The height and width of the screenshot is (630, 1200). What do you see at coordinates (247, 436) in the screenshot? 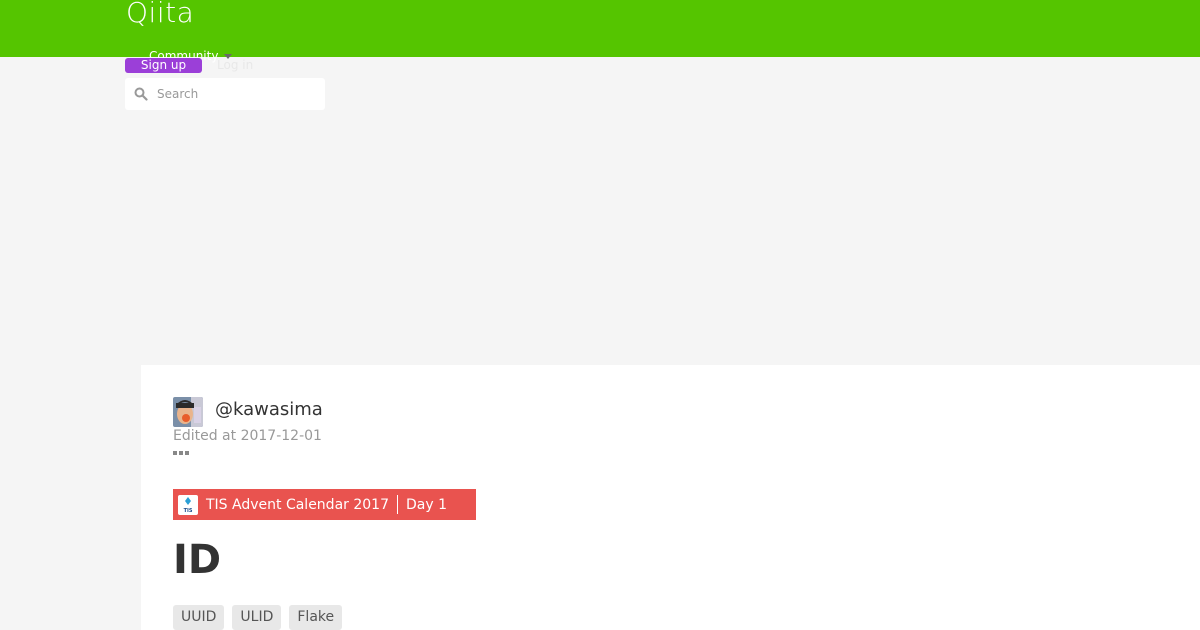
I see `edited-date: Edited at 2017-12-01` at bounding box center [247, 436].